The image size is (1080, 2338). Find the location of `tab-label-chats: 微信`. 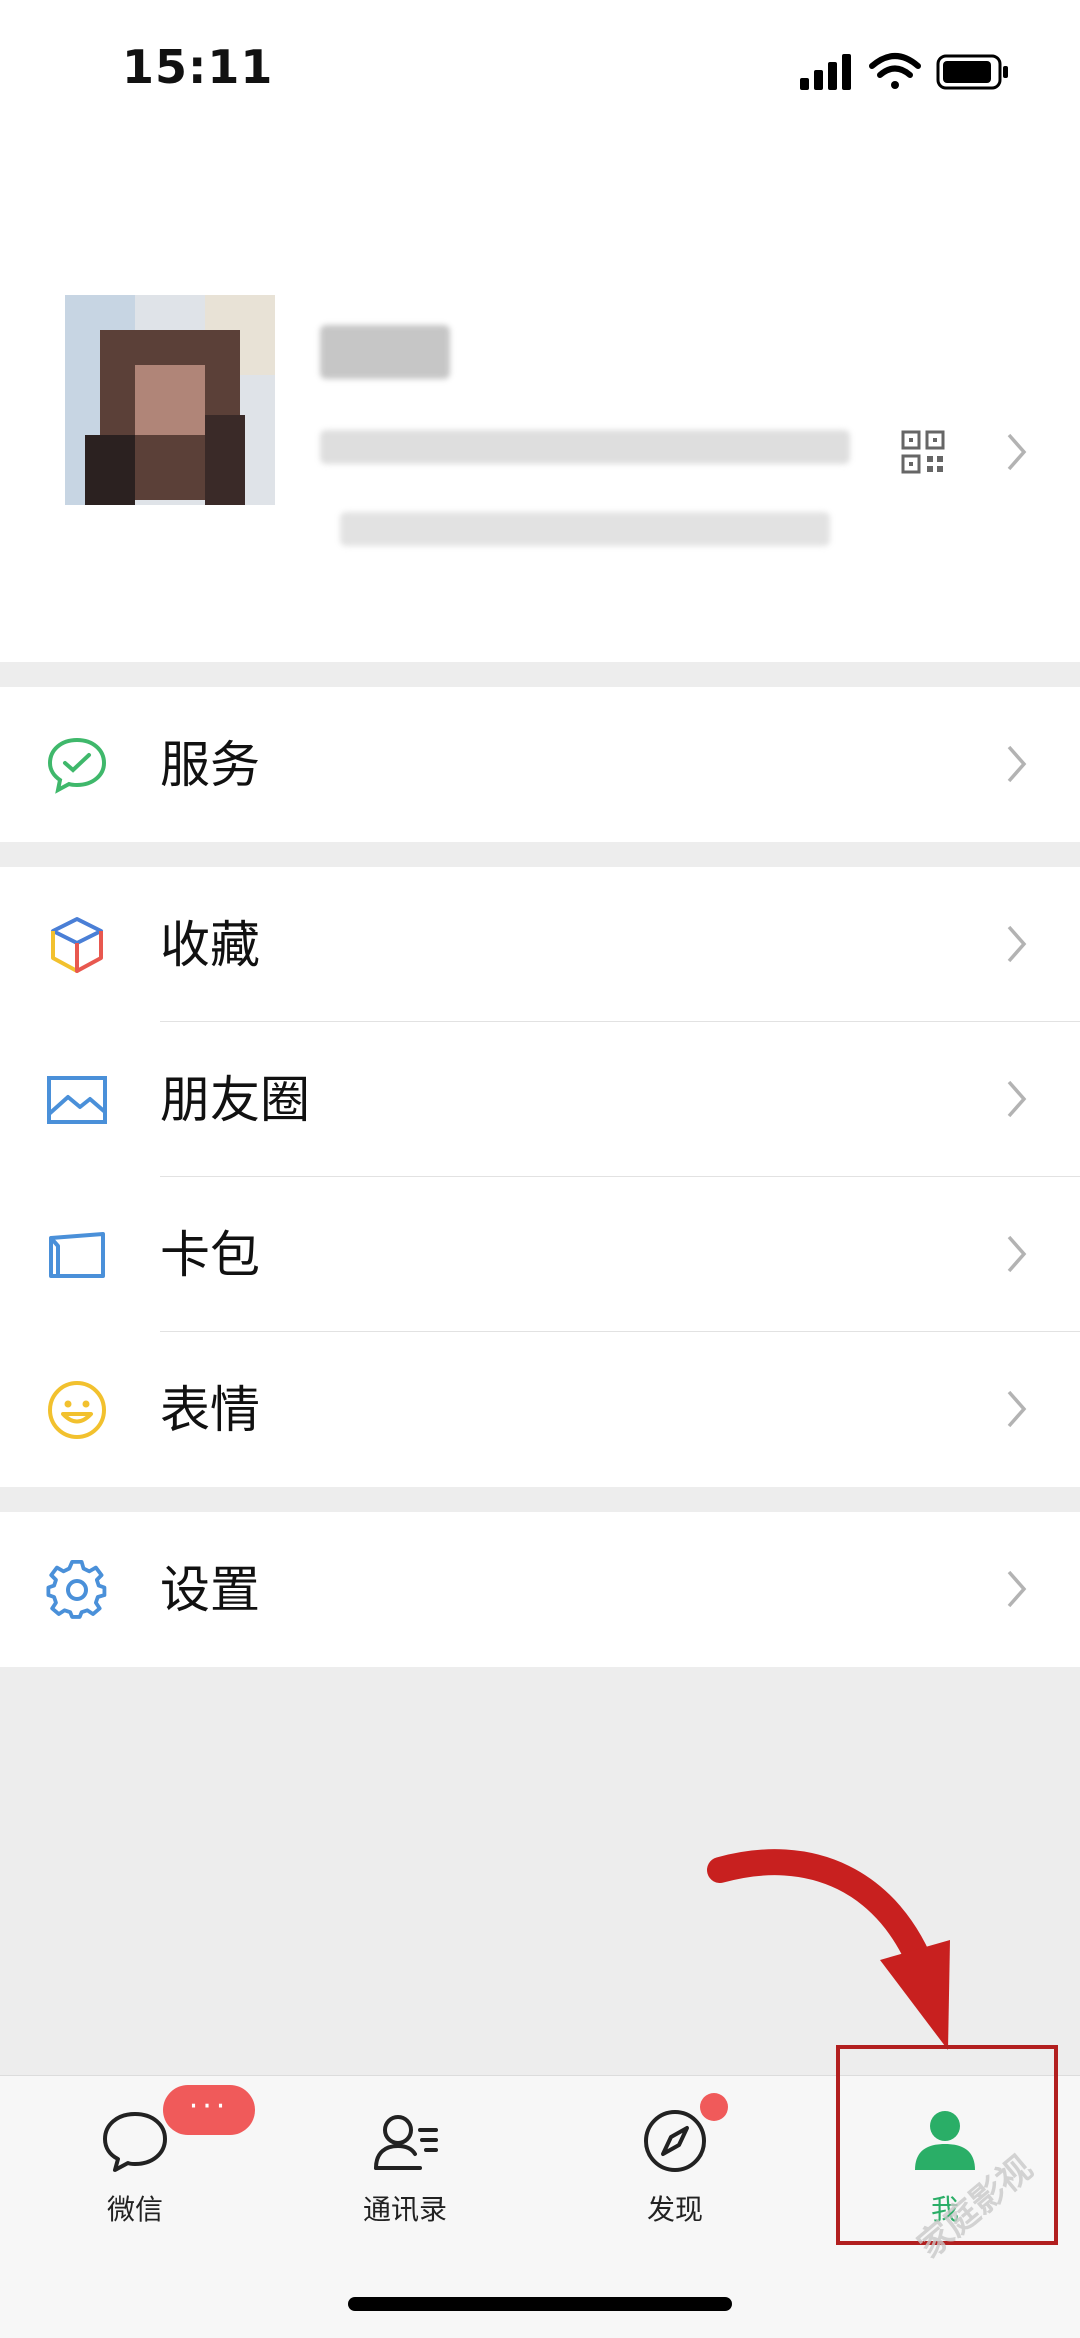

tab-label-chats: 微信 is located at coordinates (134, 2209).